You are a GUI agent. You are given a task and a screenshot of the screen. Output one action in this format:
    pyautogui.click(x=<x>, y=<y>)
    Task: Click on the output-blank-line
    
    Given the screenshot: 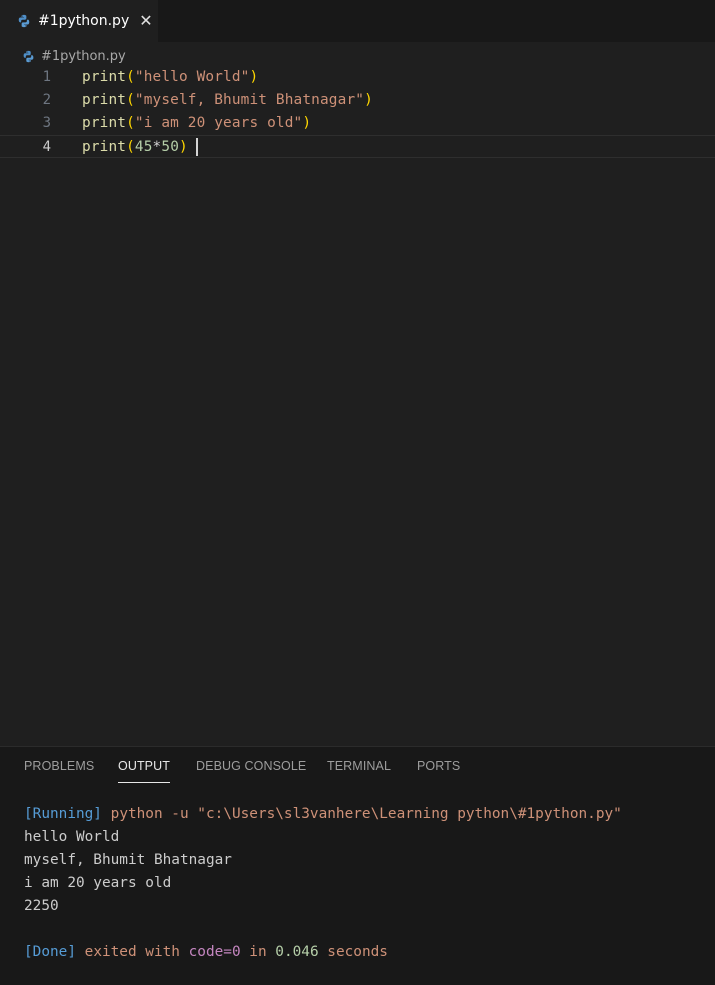 What is the action you would take?
    pyautogui.click(x=364, y=929)
    